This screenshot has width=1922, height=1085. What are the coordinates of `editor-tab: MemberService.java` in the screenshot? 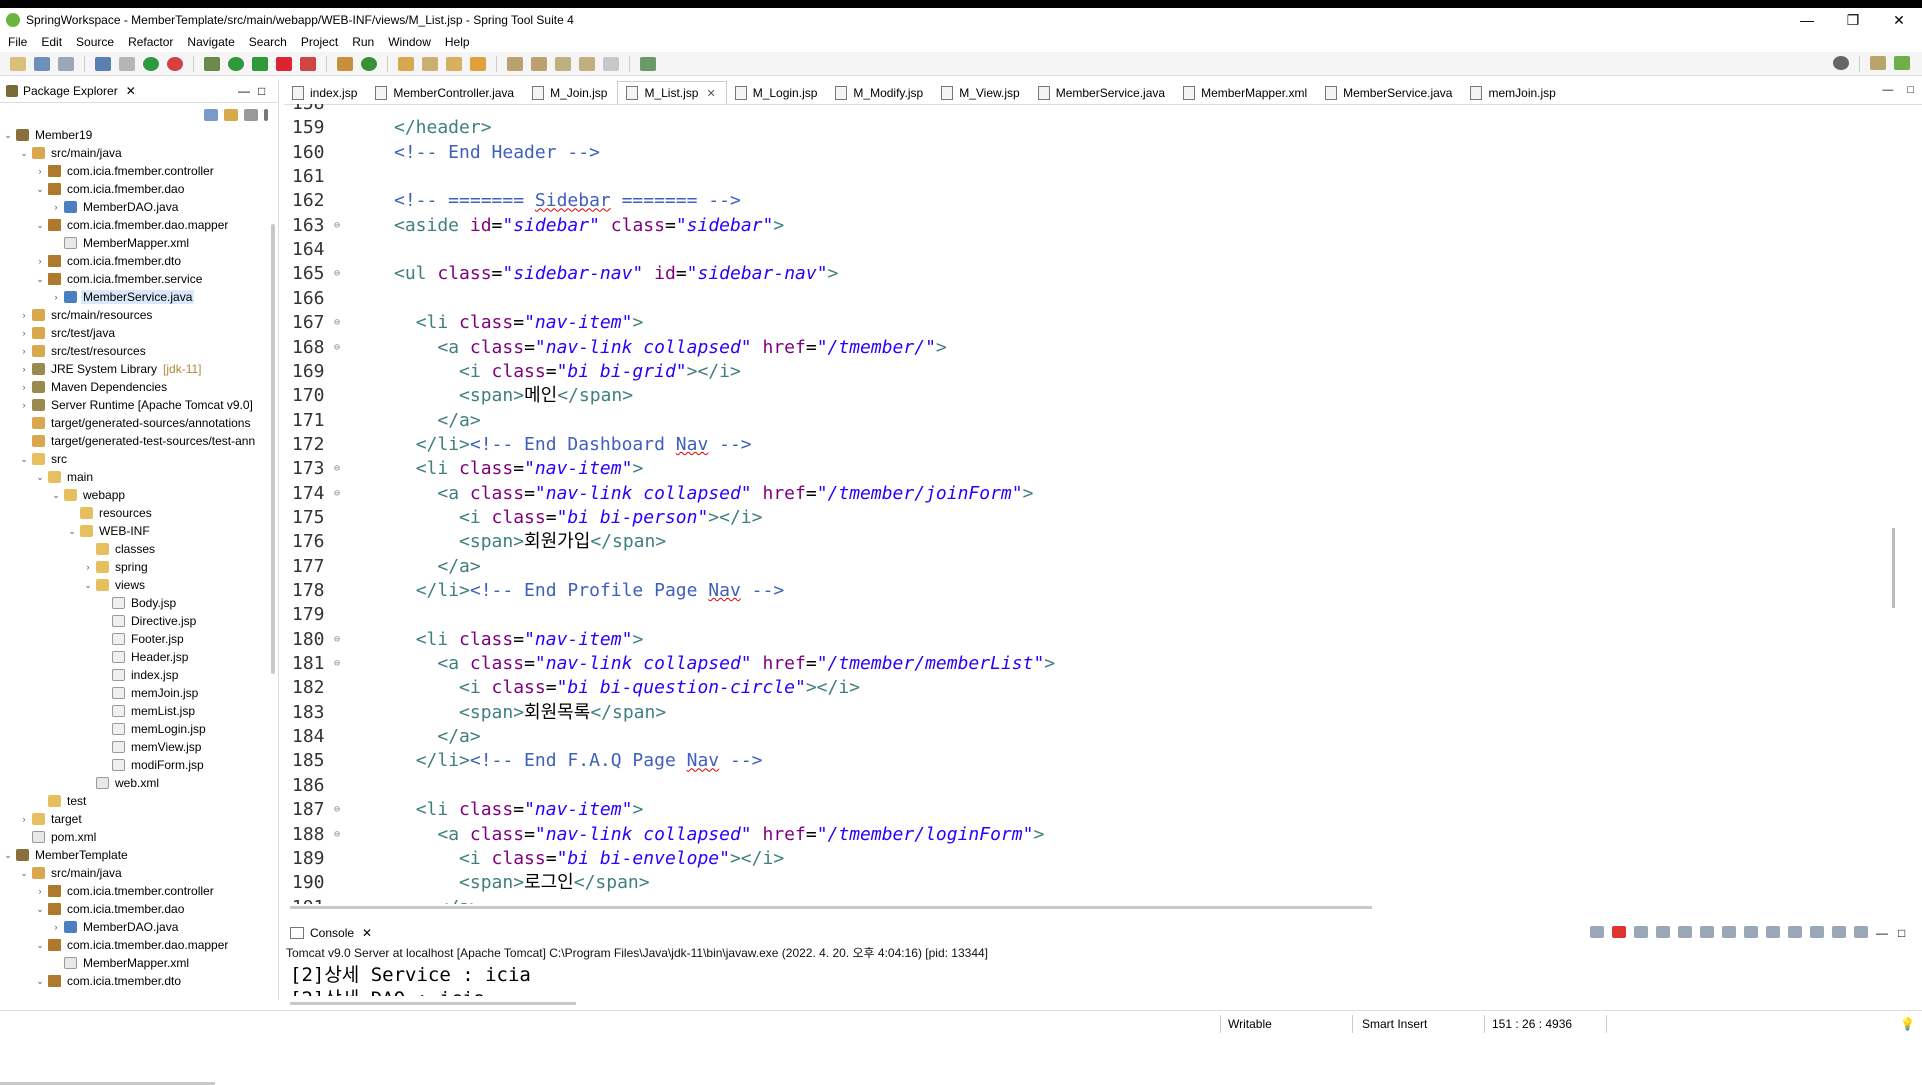 It's located at (1102, 93).